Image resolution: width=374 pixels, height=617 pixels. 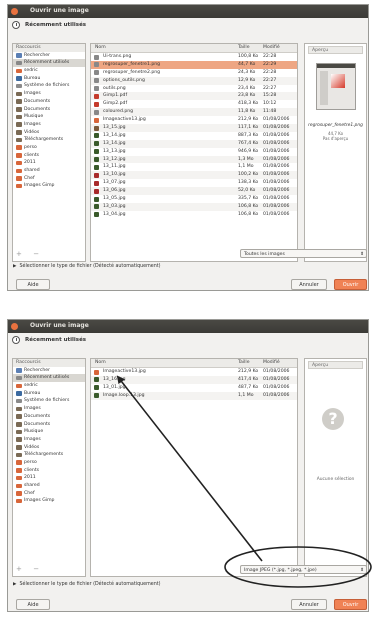 What do you see at coordinates (303, 569) in the screenshot?
I see `file-filter-select: Image JPEG (*.jpg, *.jpeg, *.jpe) ⬍` at bounding box center [303, 569].